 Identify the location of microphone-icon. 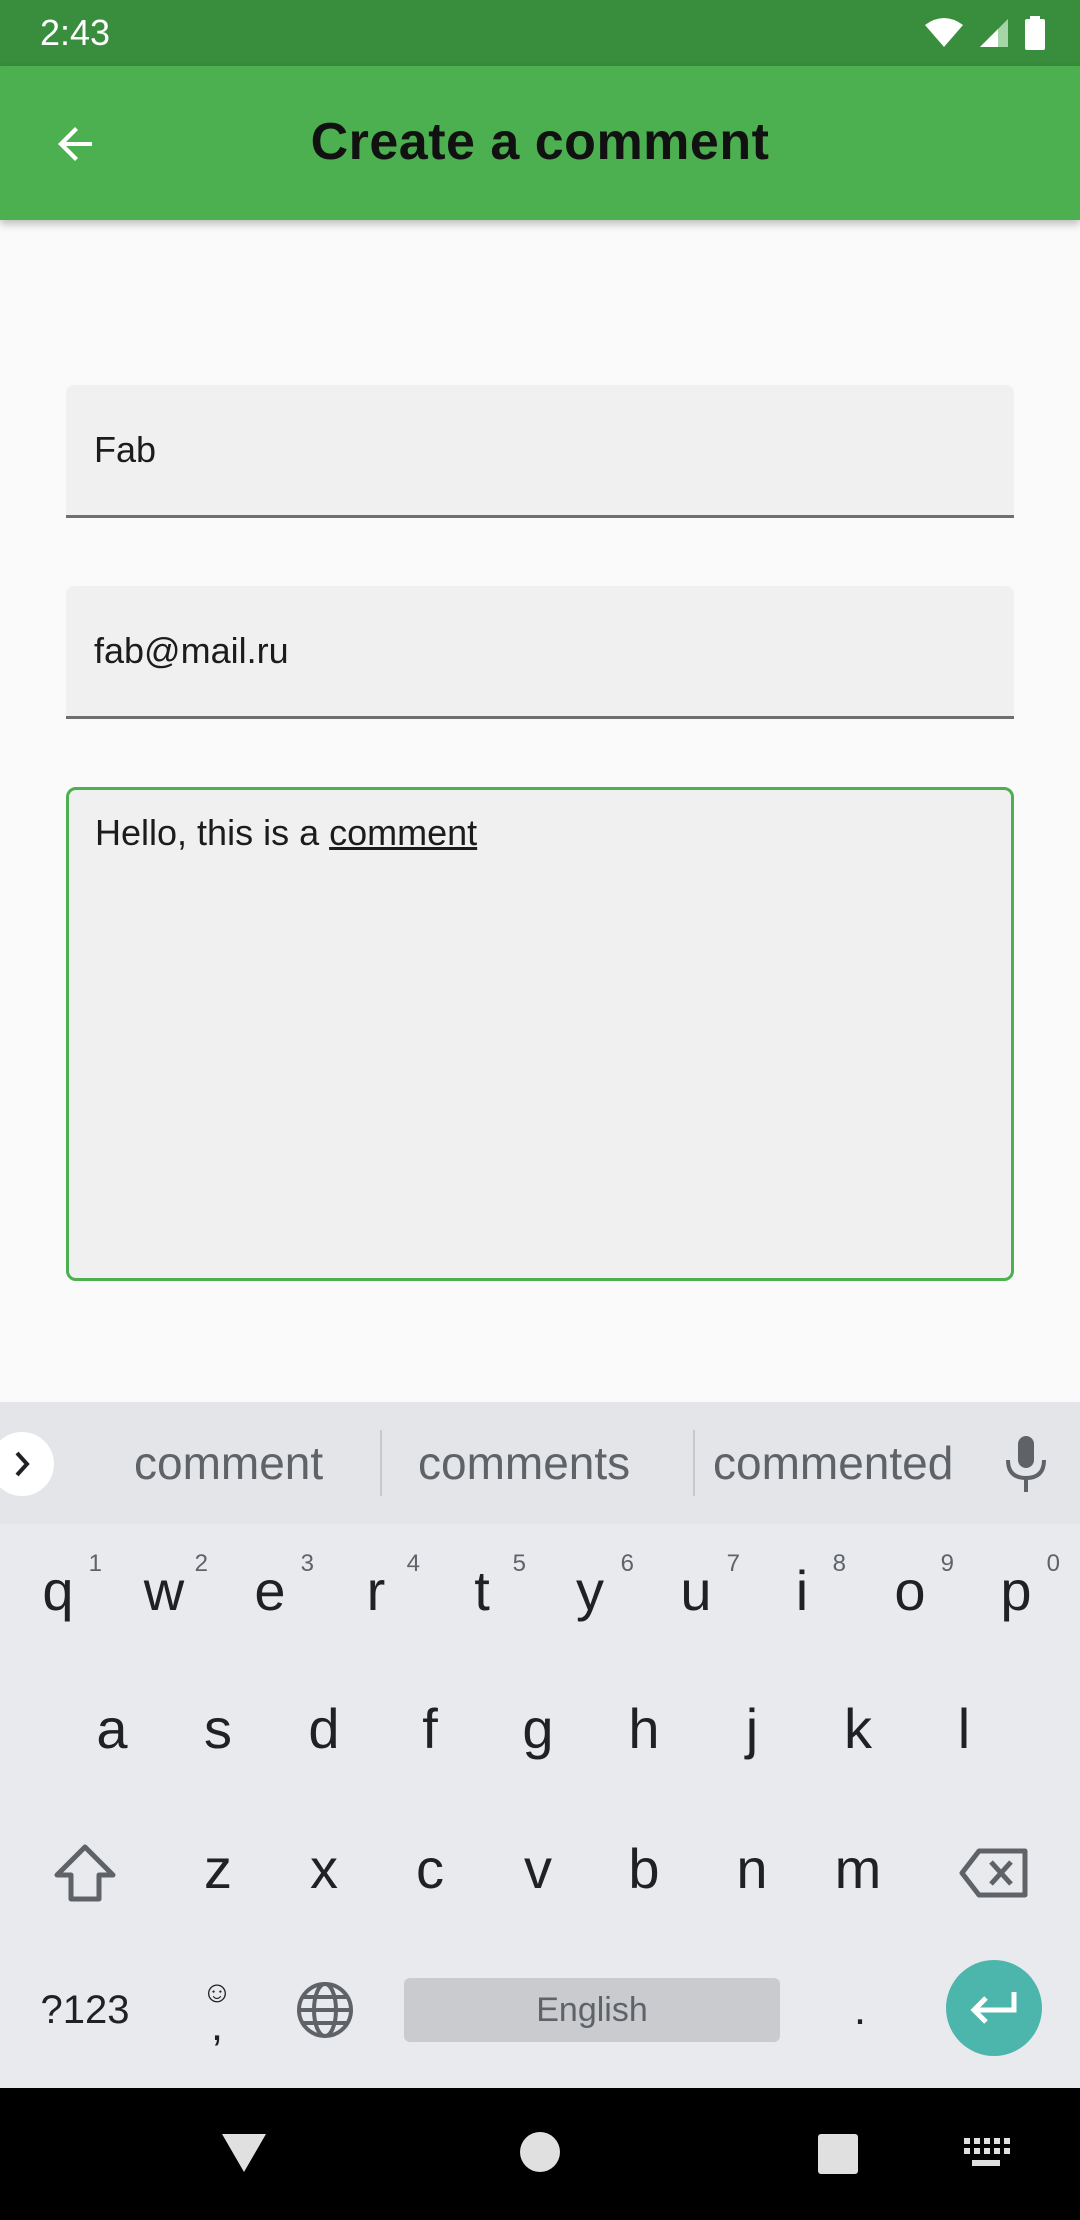
(1026, 1464).